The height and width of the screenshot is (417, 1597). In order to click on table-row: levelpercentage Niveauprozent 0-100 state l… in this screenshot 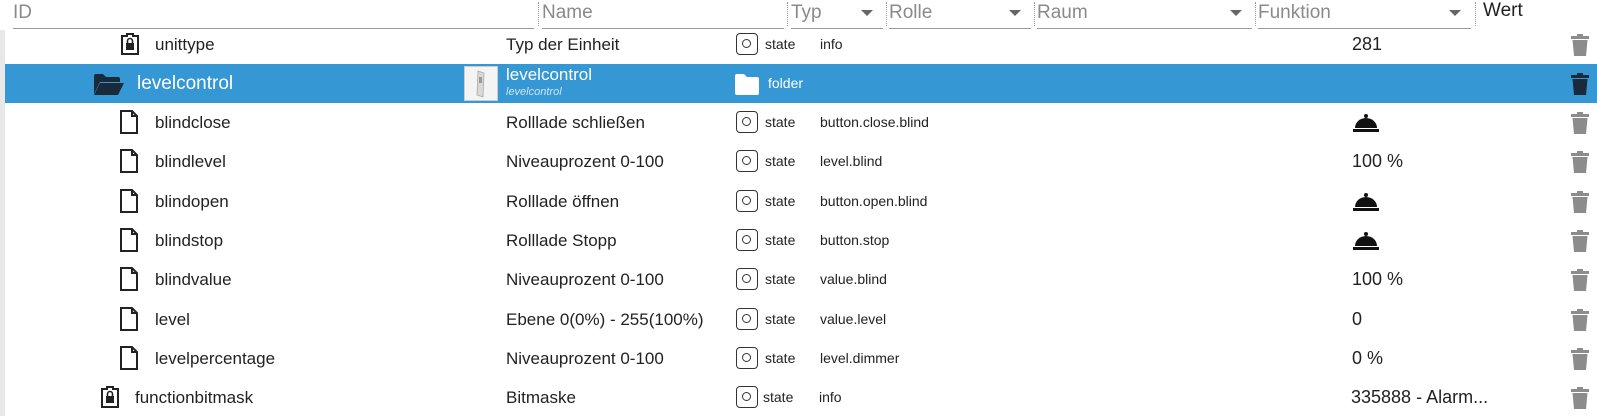, I will do `click(801, 358)`.